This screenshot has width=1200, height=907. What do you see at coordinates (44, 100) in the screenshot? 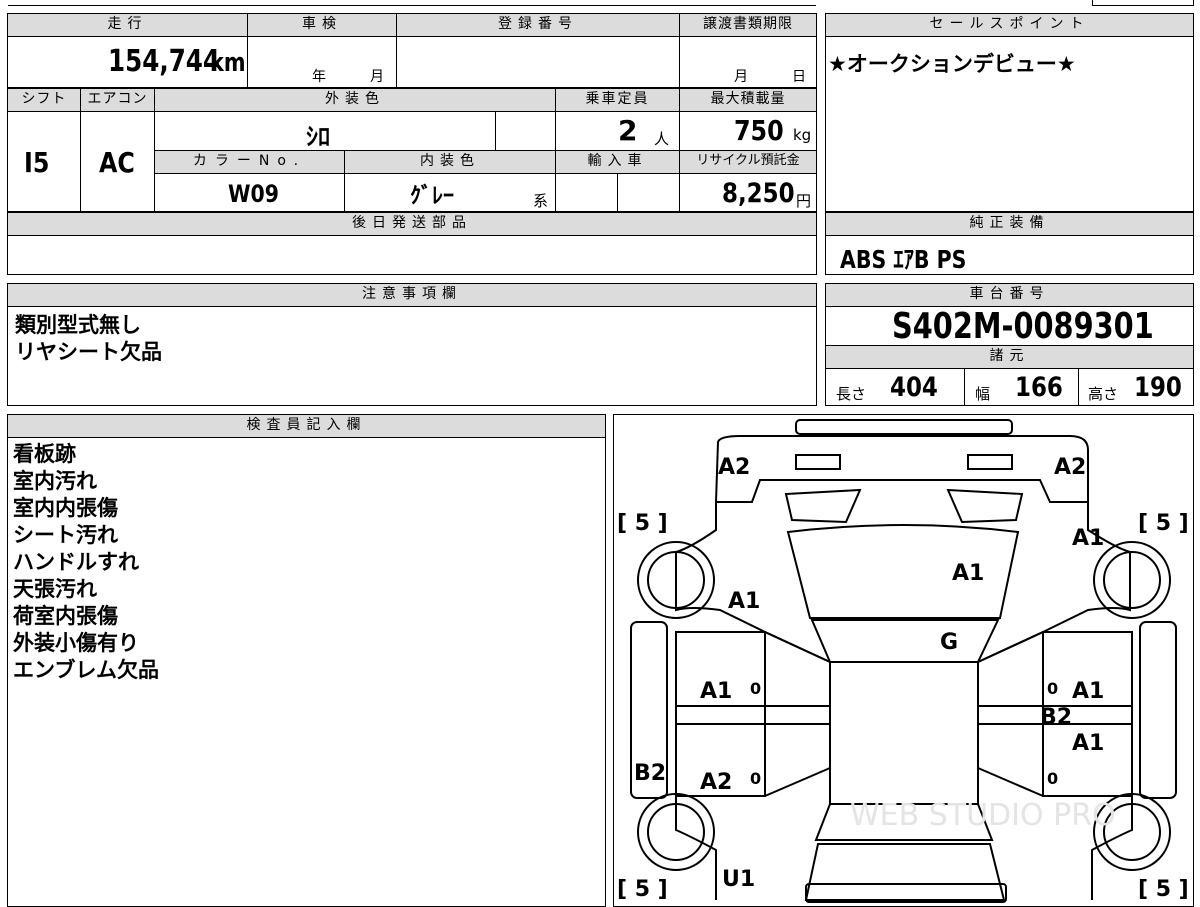
I see `shift-label: シフト` at bounding box center [44, 100].